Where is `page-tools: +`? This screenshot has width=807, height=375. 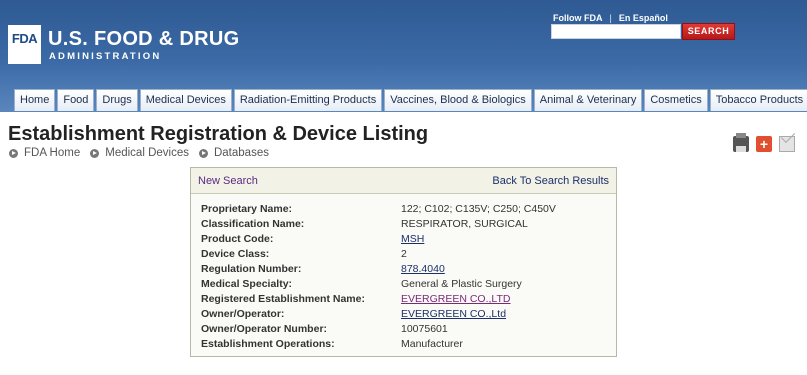 page-tools: + is located at coordinates (767, 142).